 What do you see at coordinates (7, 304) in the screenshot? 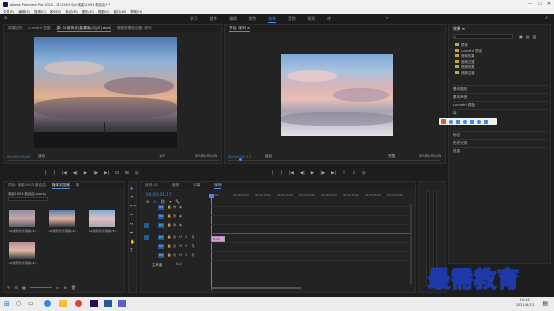
I see `start-icon: ⊞` at bounding box center [7, 304].